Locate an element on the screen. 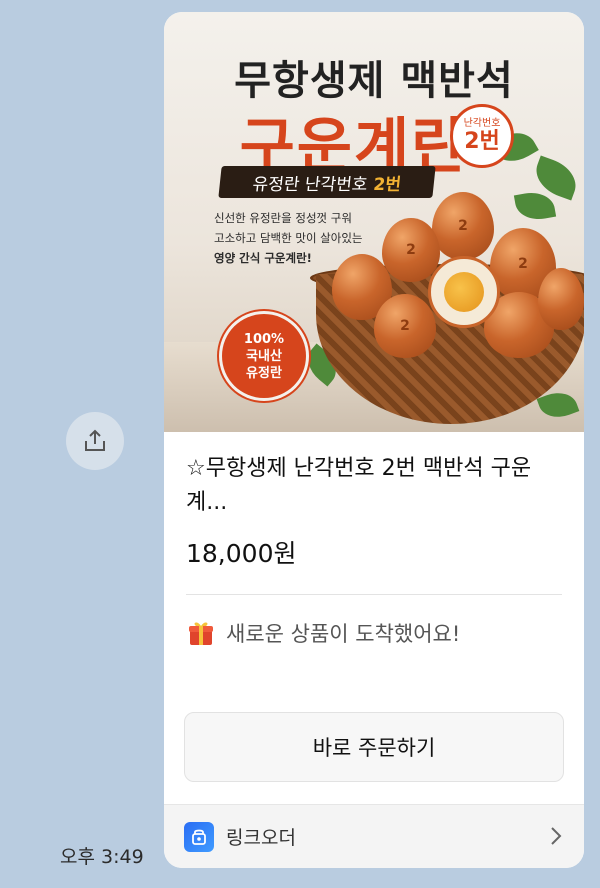 This screenshot has height=888, width=600. leaf-decoration is located at coordinates (535, 206).